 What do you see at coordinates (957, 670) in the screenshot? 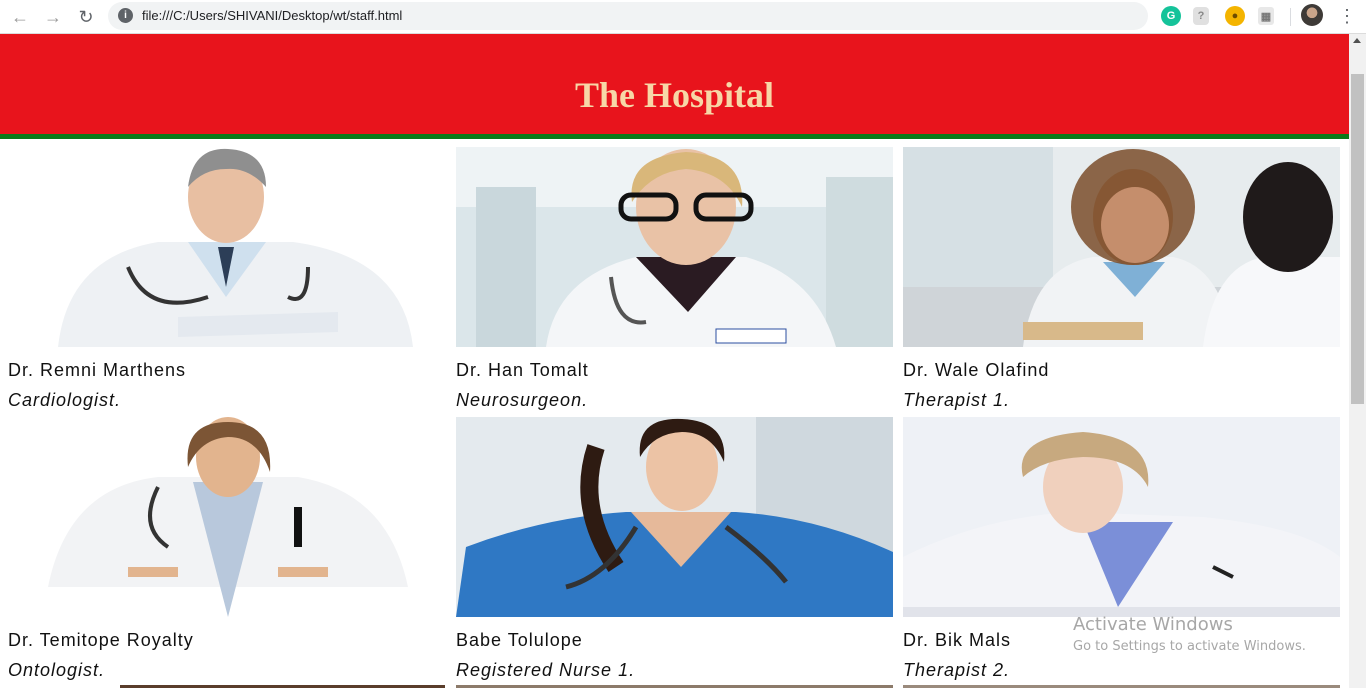
I see `staff-role: Therapist 2.` at bounding box center [957, 670].